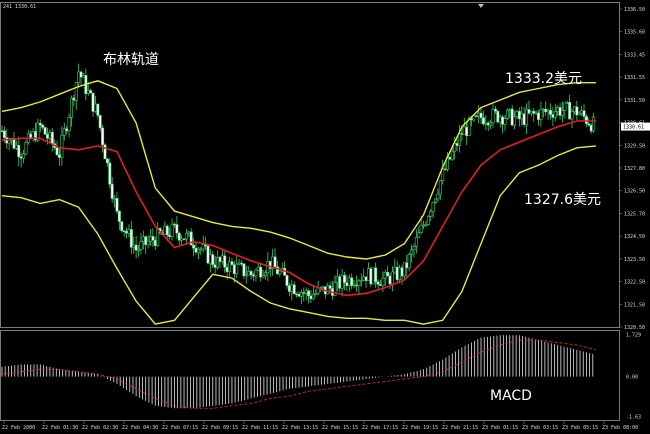 The height and width of the screenshot is (434, 650). What do you see at coordinates (633, 336) in the screenshot?
I see `macd-y-tick-label: 1.729` at bounding box center [633, 336].